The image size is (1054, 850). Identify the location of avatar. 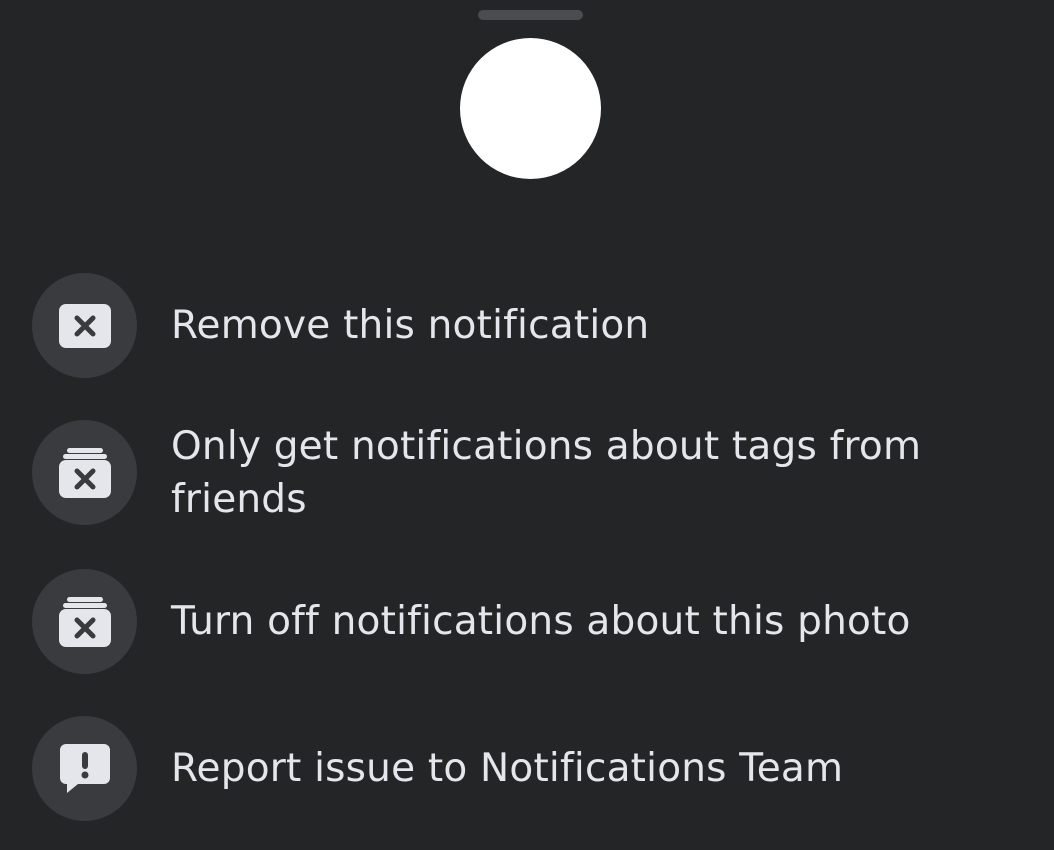
(530, 108).